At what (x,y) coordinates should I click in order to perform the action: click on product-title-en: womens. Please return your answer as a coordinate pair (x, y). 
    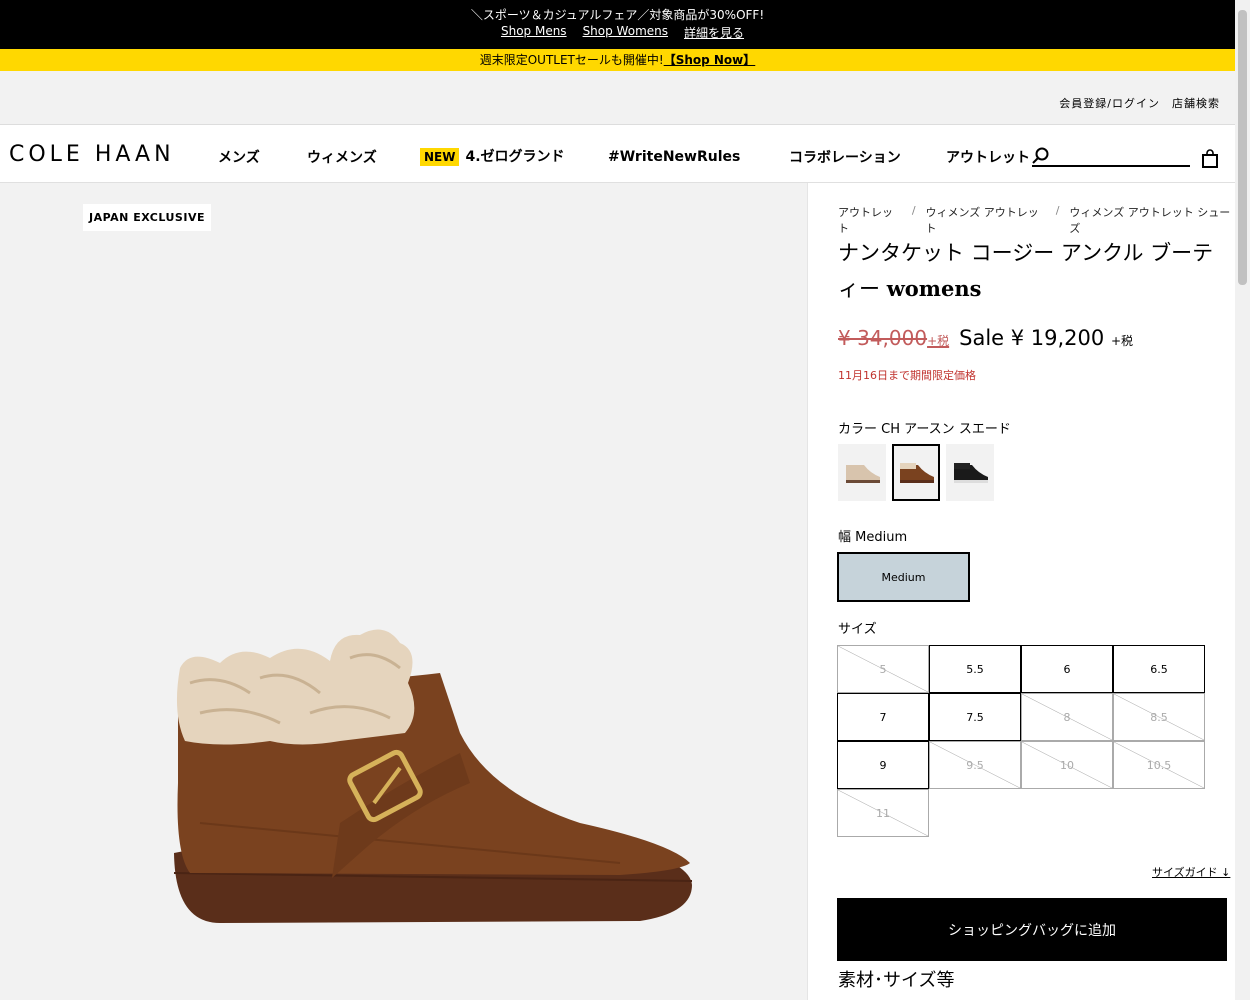
    Looking at the image, I should click on (934, 288).